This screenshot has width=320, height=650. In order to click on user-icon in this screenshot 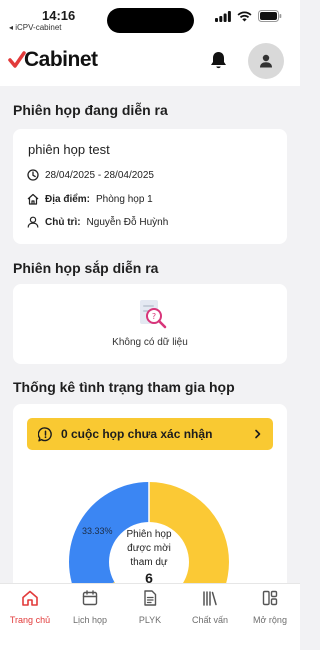, I will do `click(266, 61)`.